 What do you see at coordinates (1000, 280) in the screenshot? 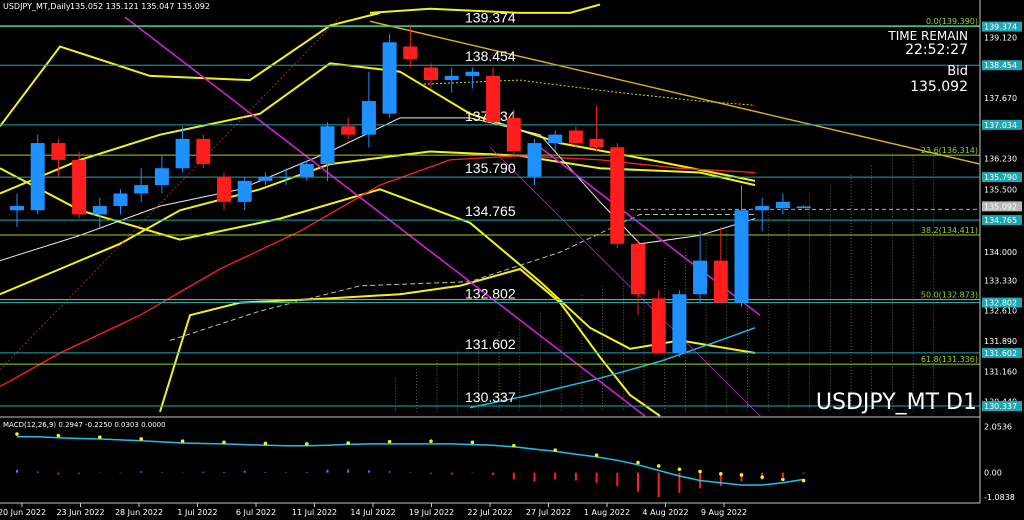
I see `price-tick-label: 133.330` at bounding box center [1000, 280].